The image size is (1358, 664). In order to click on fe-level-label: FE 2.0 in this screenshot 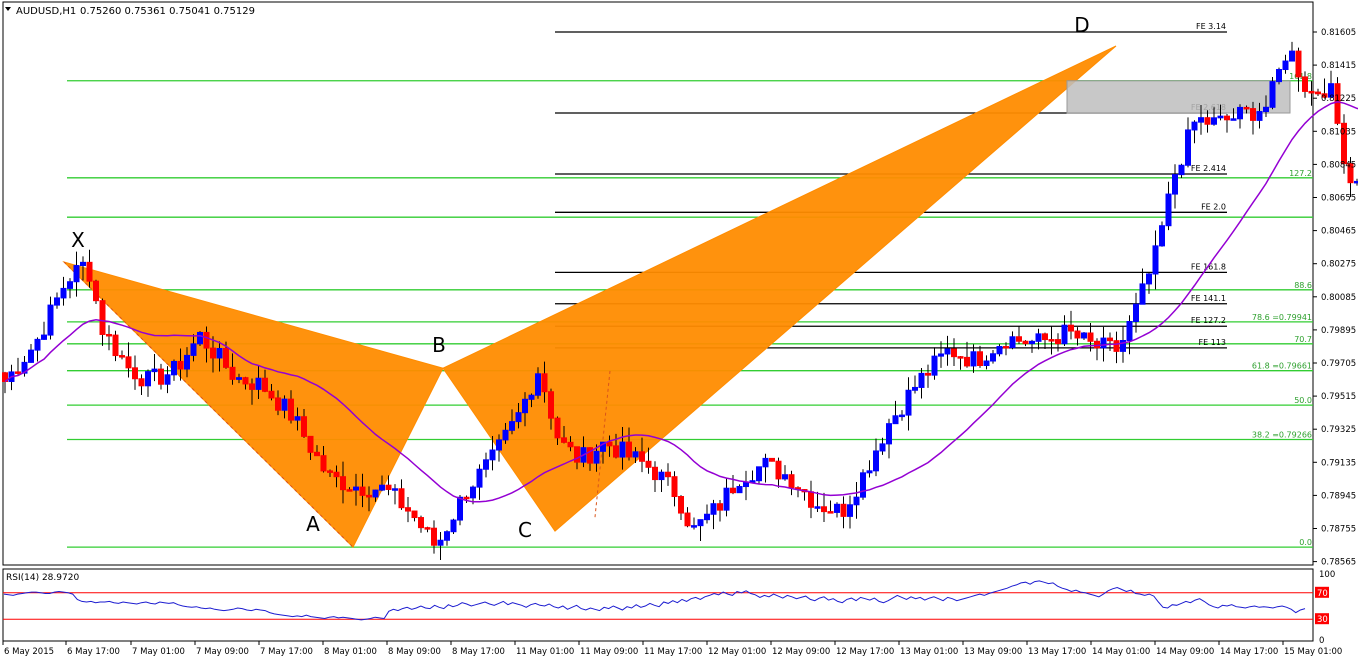, I will do `click(1213, 206)`.